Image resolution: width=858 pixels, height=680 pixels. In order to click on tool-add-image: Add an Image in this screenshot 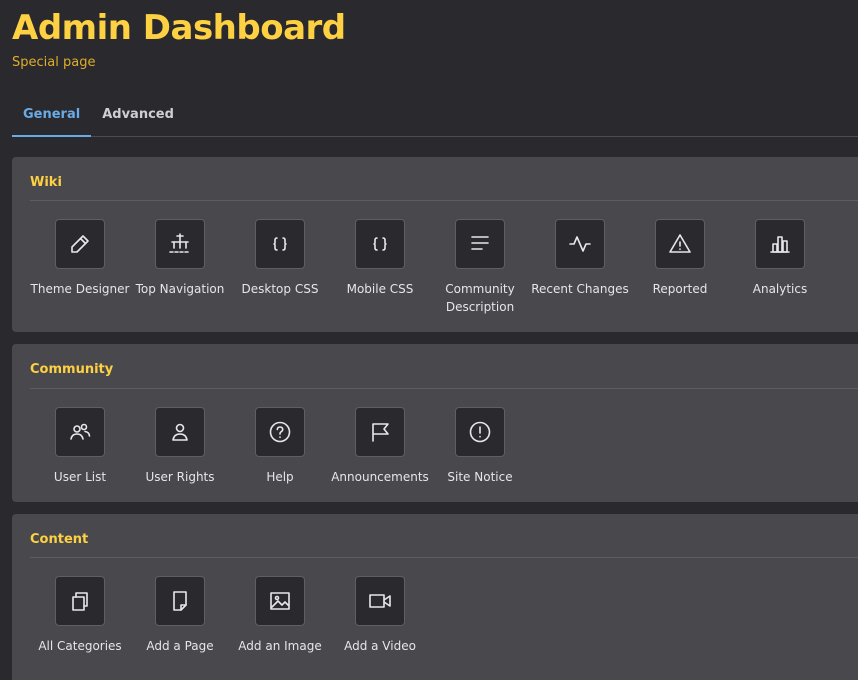, I will do `click(280, 615)`.